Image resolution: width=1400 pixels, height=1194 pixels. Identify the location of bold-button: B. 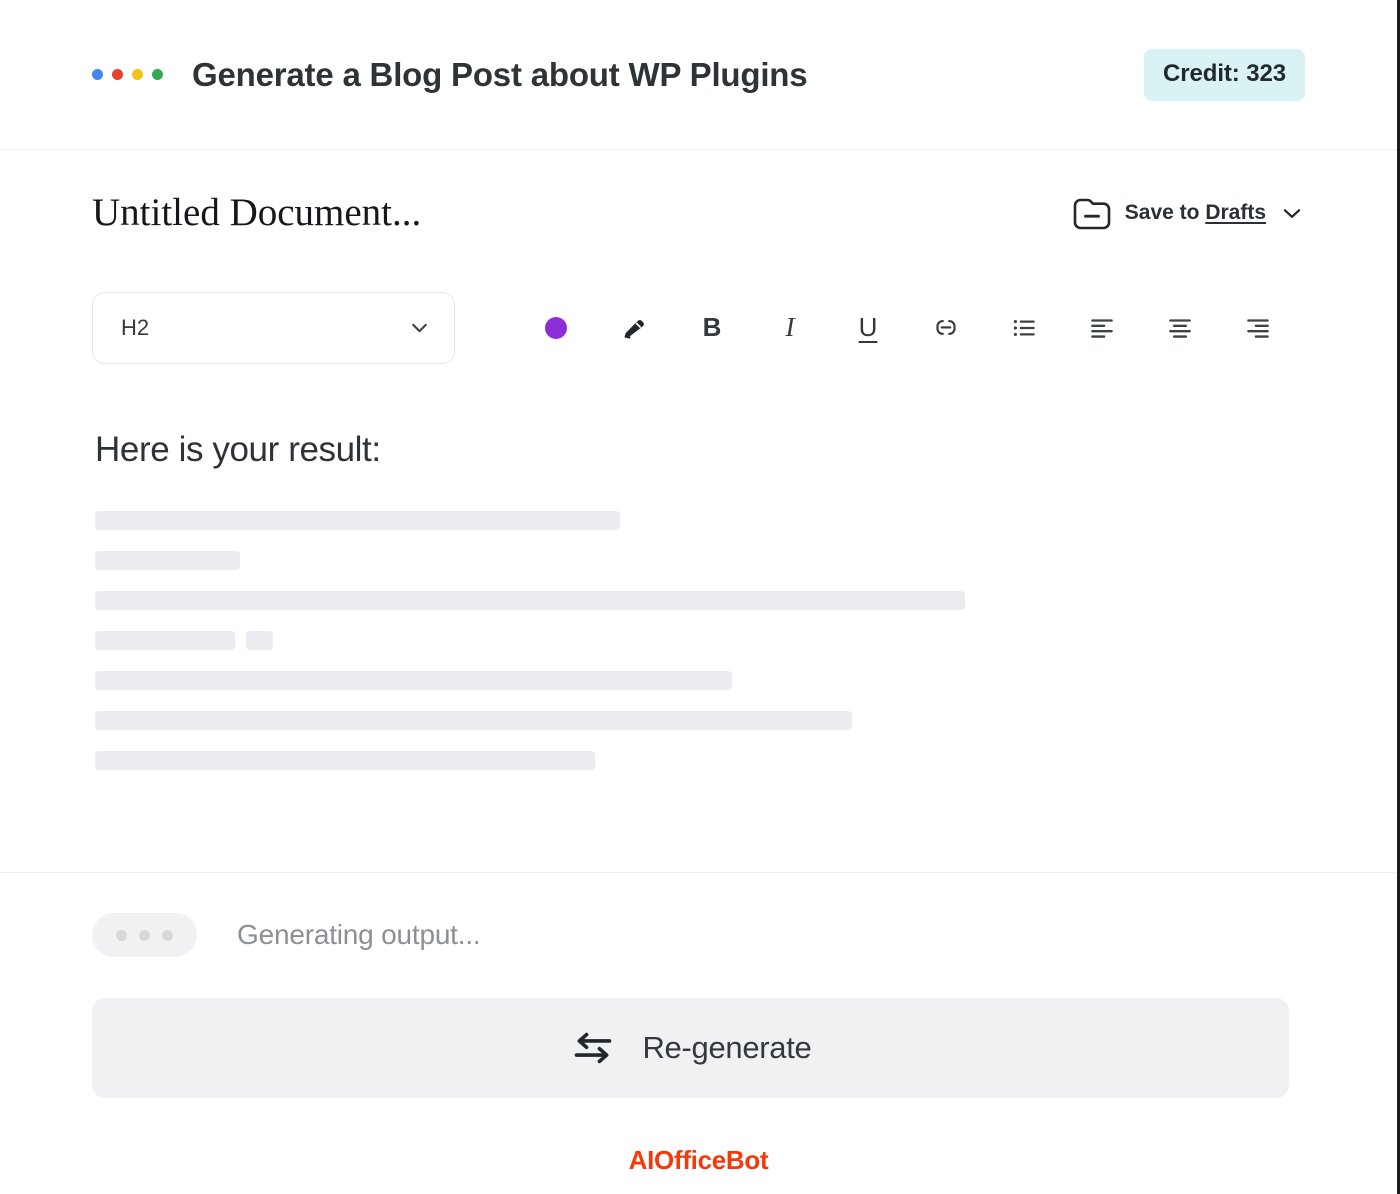
(712, 328).